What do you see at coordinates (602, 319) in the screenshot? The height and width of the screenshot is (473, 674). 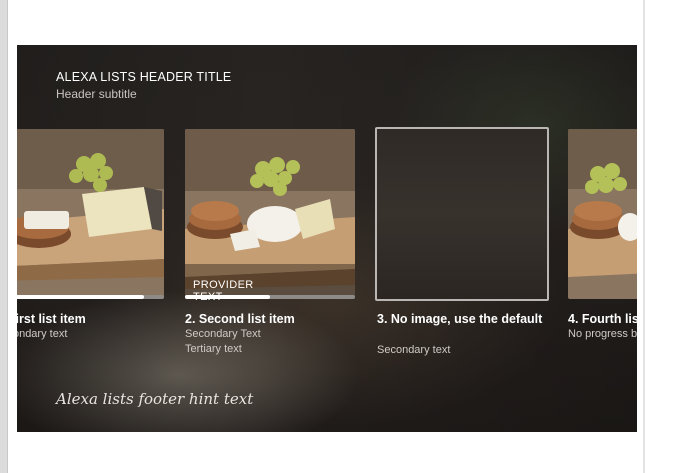 I see `item-4-title: 4. Fourth list item` at bounding box center [602, 319].